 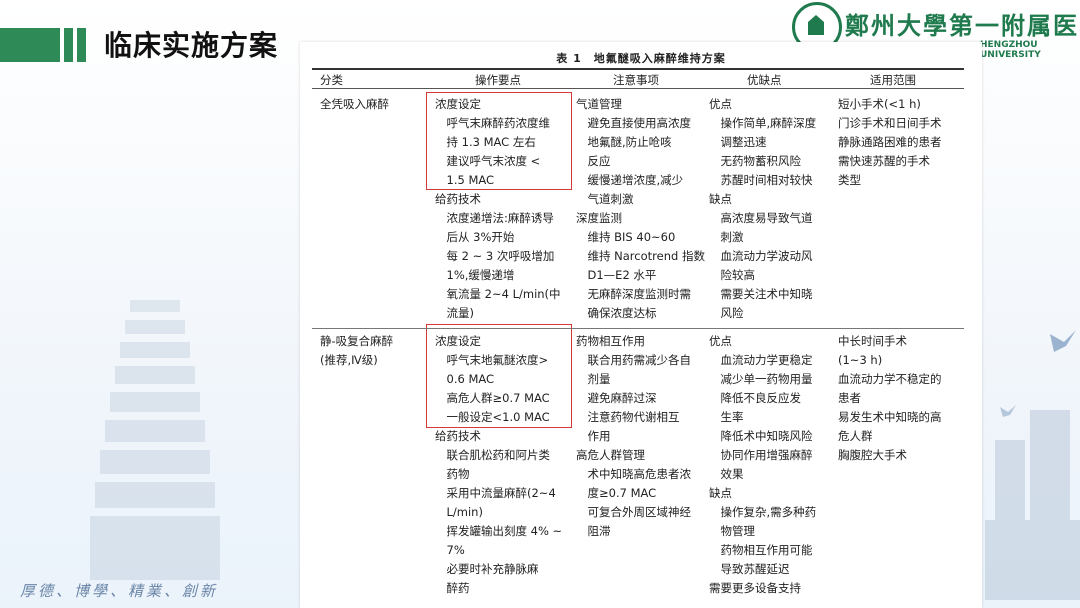 What do you see at coordinates (459, 512) in the screenshot?
I see `cell-line: L/min)` at bounding box center [459, 512].